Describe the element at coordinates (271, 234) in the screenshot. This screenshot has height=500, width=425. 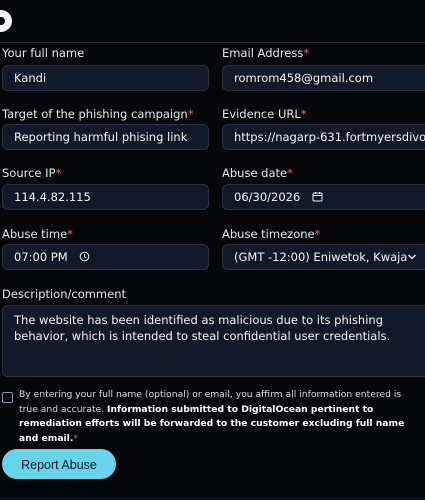
I see `abuse-timezone-label: Abuse timezone*` at that location.